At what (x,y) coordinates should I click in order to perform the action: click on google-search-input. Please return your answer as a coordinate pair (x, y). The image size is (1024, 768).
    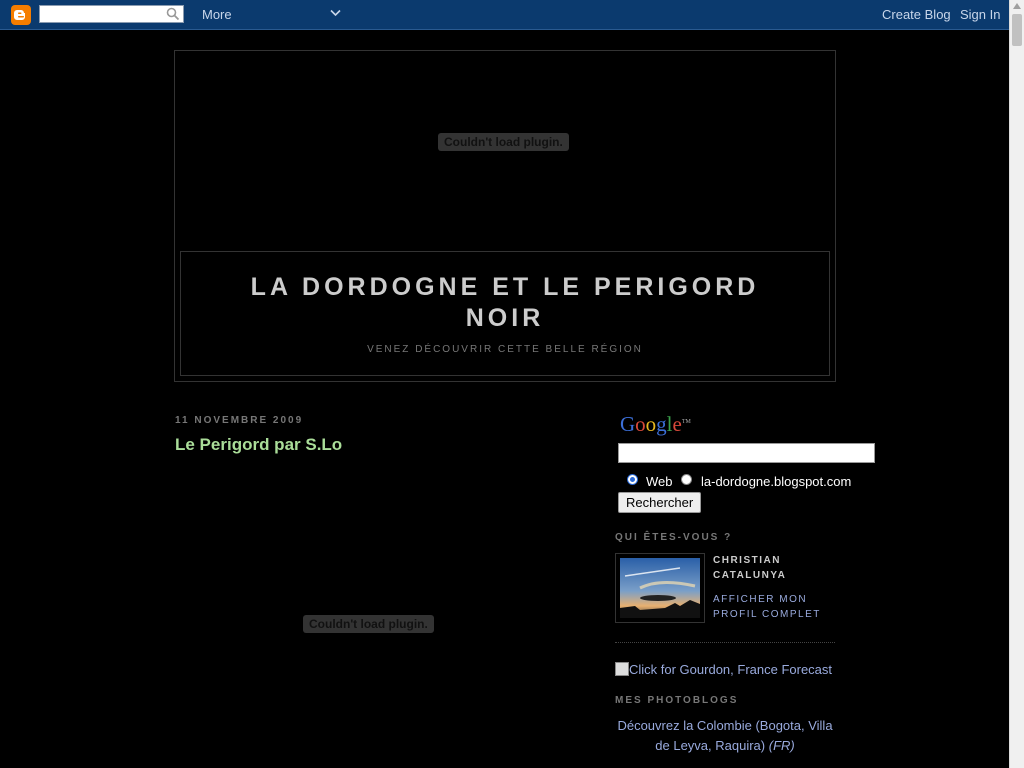
    Looking at the image, I should click on (746, 453).